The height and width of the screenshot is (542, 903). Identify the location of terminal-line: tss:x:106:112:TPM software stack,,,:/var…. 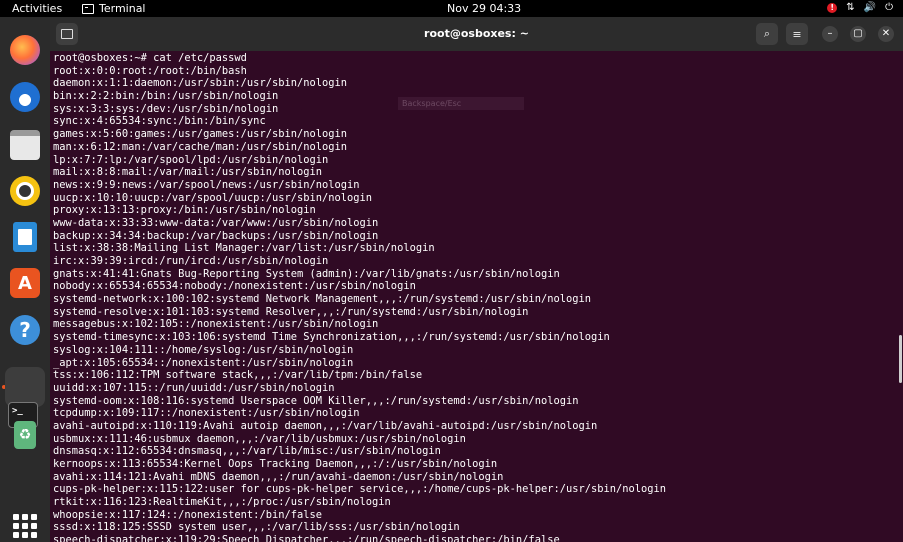
(238, 375).